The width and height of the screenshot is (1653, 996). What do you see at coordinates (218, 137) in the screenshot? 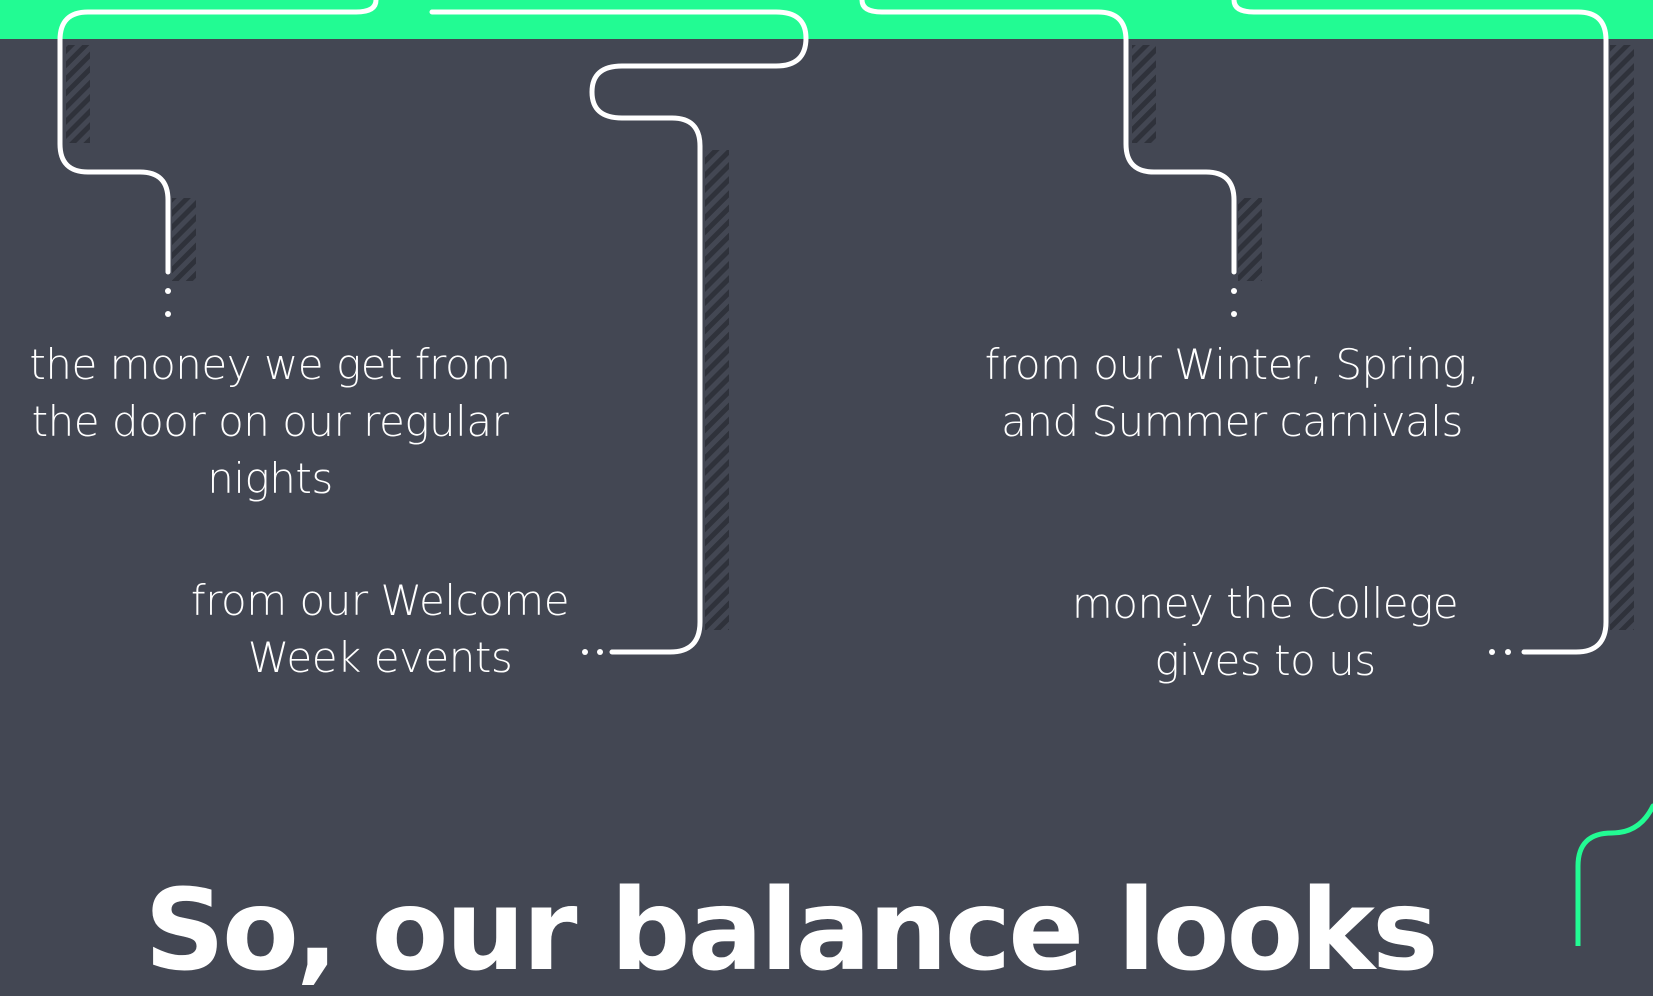
I see `connector-door` at bounding box center [218, 137].